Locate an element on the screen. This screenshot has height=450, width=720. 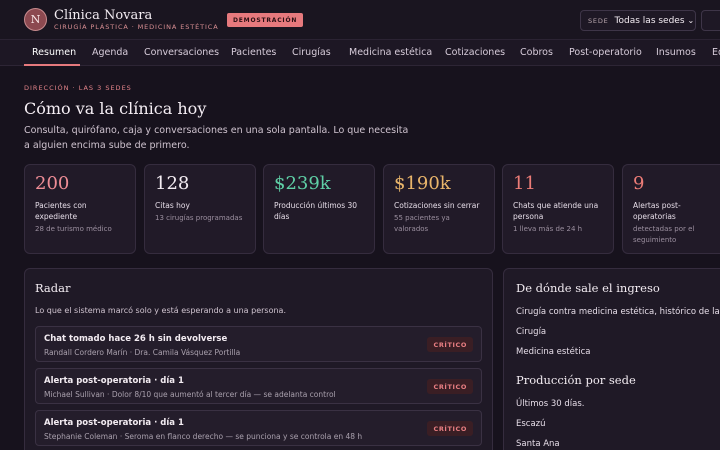
production-line-escazu: Escazú is located at coordinates (531, 424).